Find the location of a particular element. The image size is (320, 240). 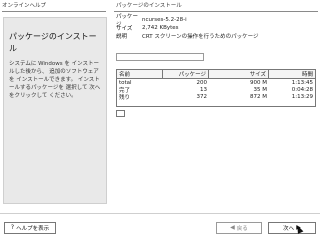

back-button: ◀ 戻る is located at coordinates (239, 228).